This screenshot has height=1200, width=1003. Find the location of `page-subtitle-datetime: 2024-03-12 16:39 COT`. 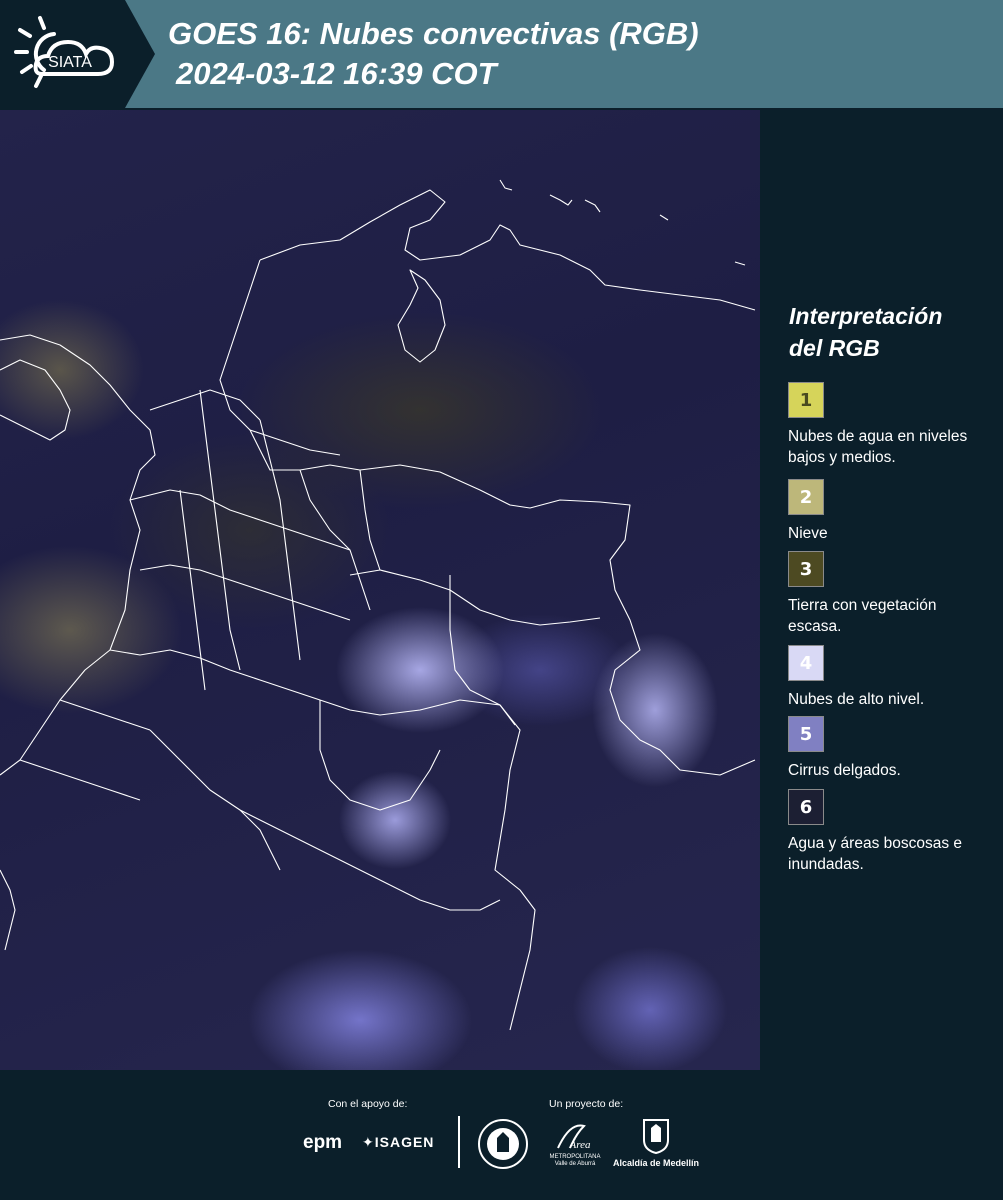

page-subtitle-datetime: 2024-03-12 16:39 COT is located at coordinates (336, 73).